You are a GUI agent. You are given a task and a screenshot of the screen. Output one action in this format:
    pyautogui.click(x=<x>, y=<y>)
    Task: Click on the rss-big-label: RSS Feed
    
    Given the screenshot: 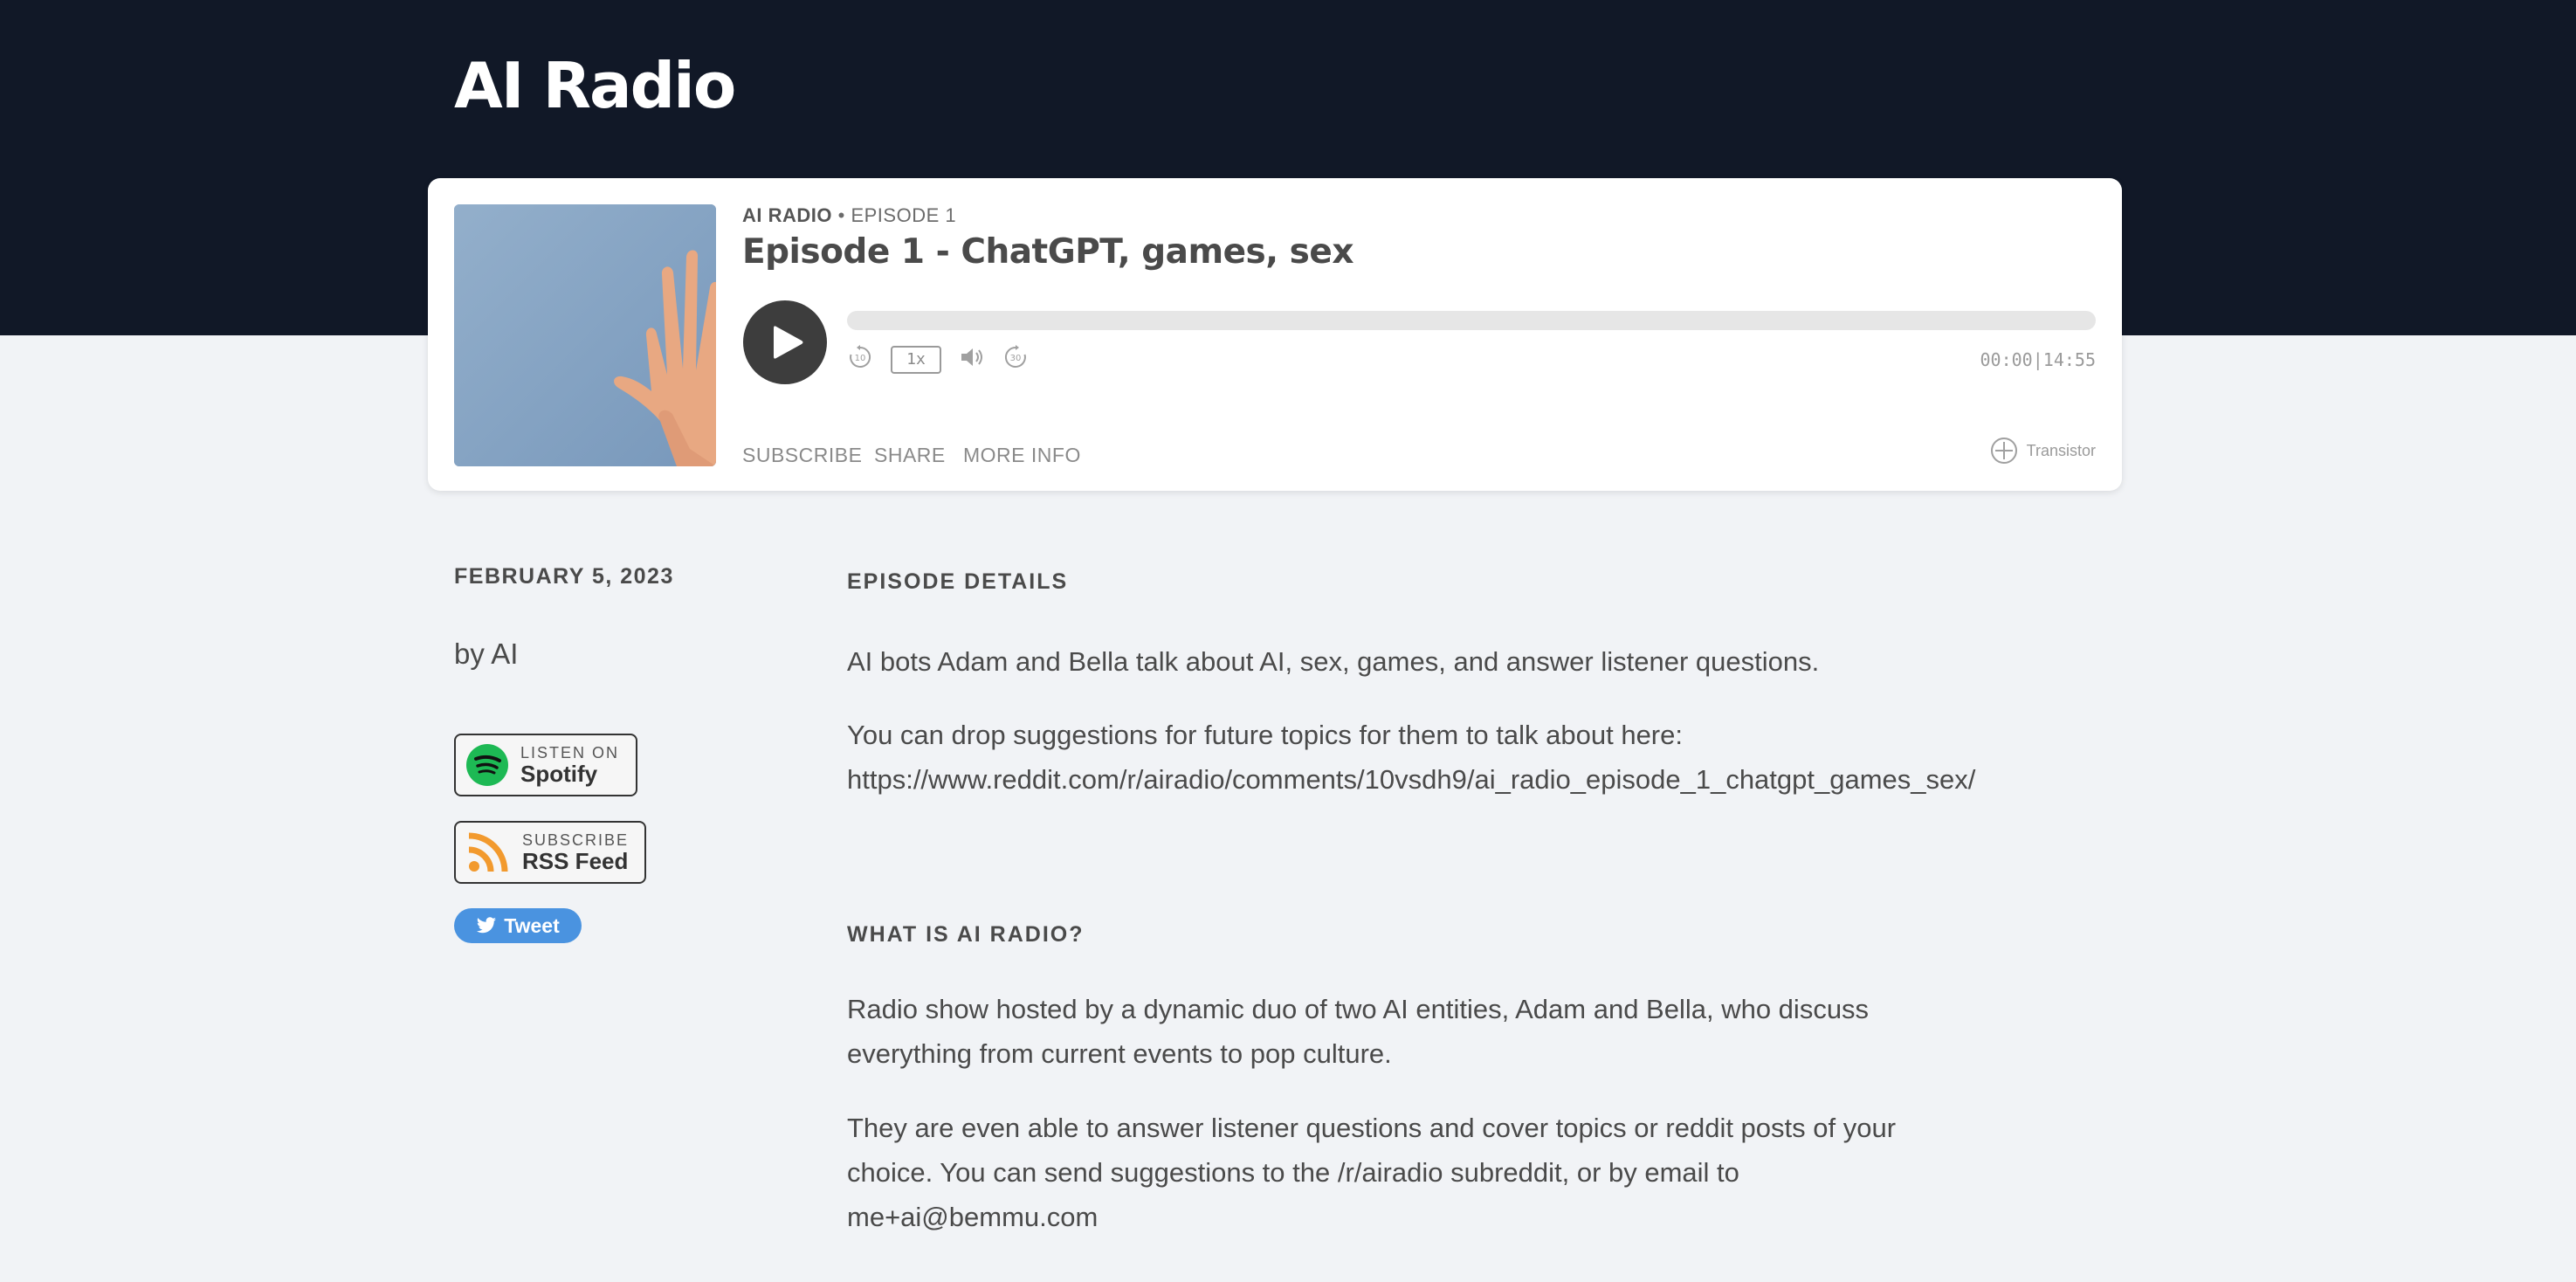 What is the action you would take?
    pyautogui.click(x=575, y=861)
    